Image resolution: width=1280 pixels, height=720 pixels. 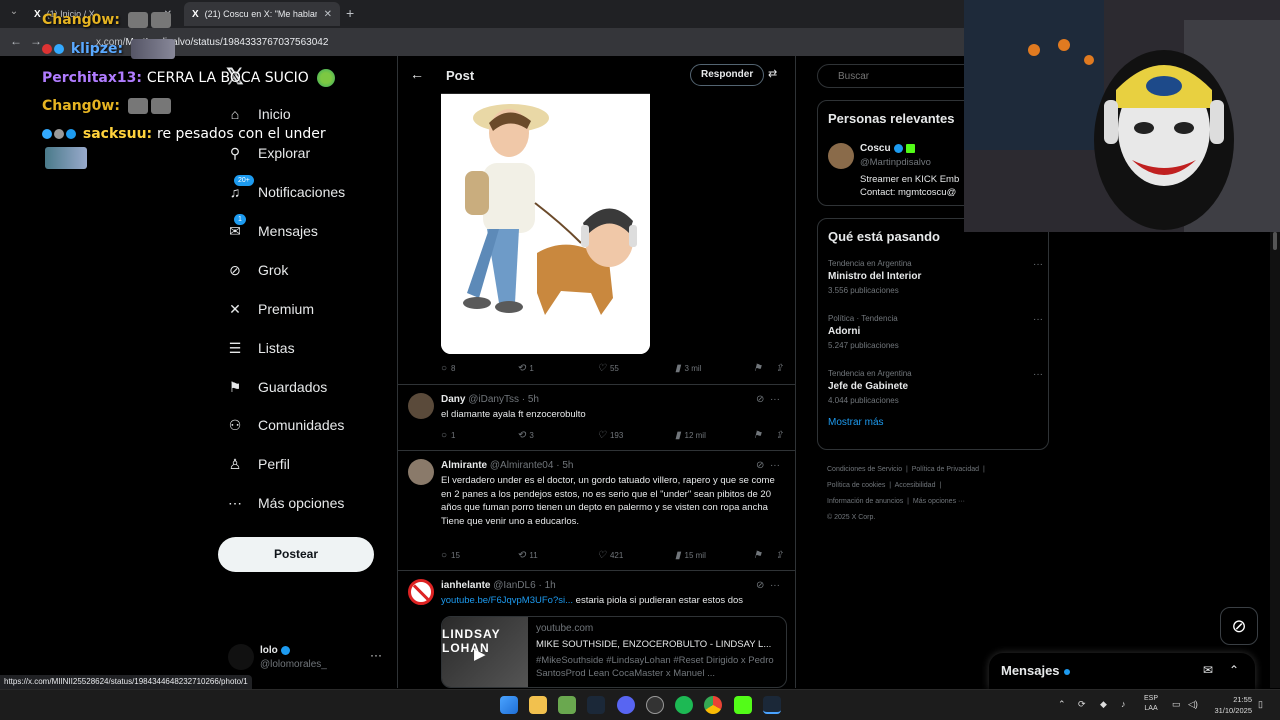 I want to click on messages-drawer: Mensajes ✉ ⌃, so click(x=1122, y=671).